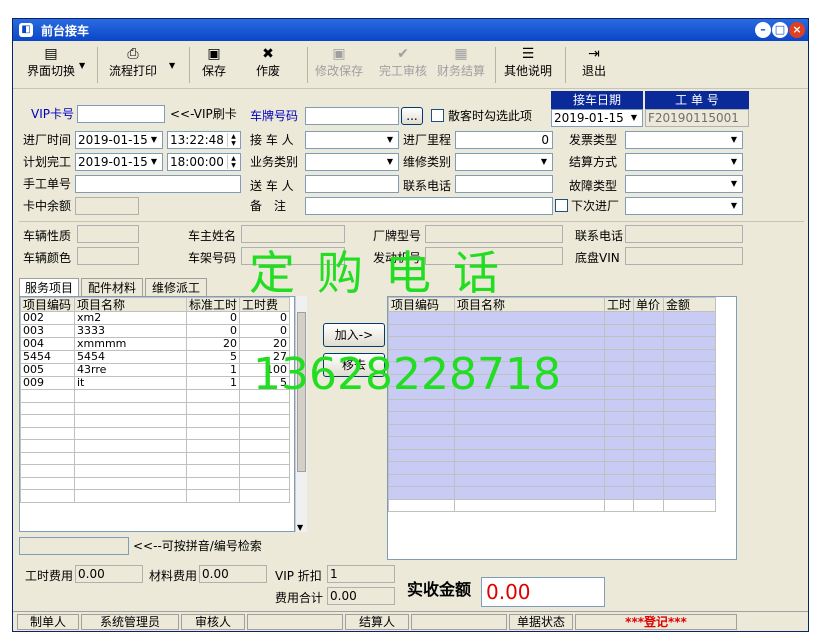 The image size is (821, 644). What do you see at coordinates (204, 140) in the screenshot?
I see `entry-time-input: 13:22:48 ▲ ▼` at bounding box center [204, 140].